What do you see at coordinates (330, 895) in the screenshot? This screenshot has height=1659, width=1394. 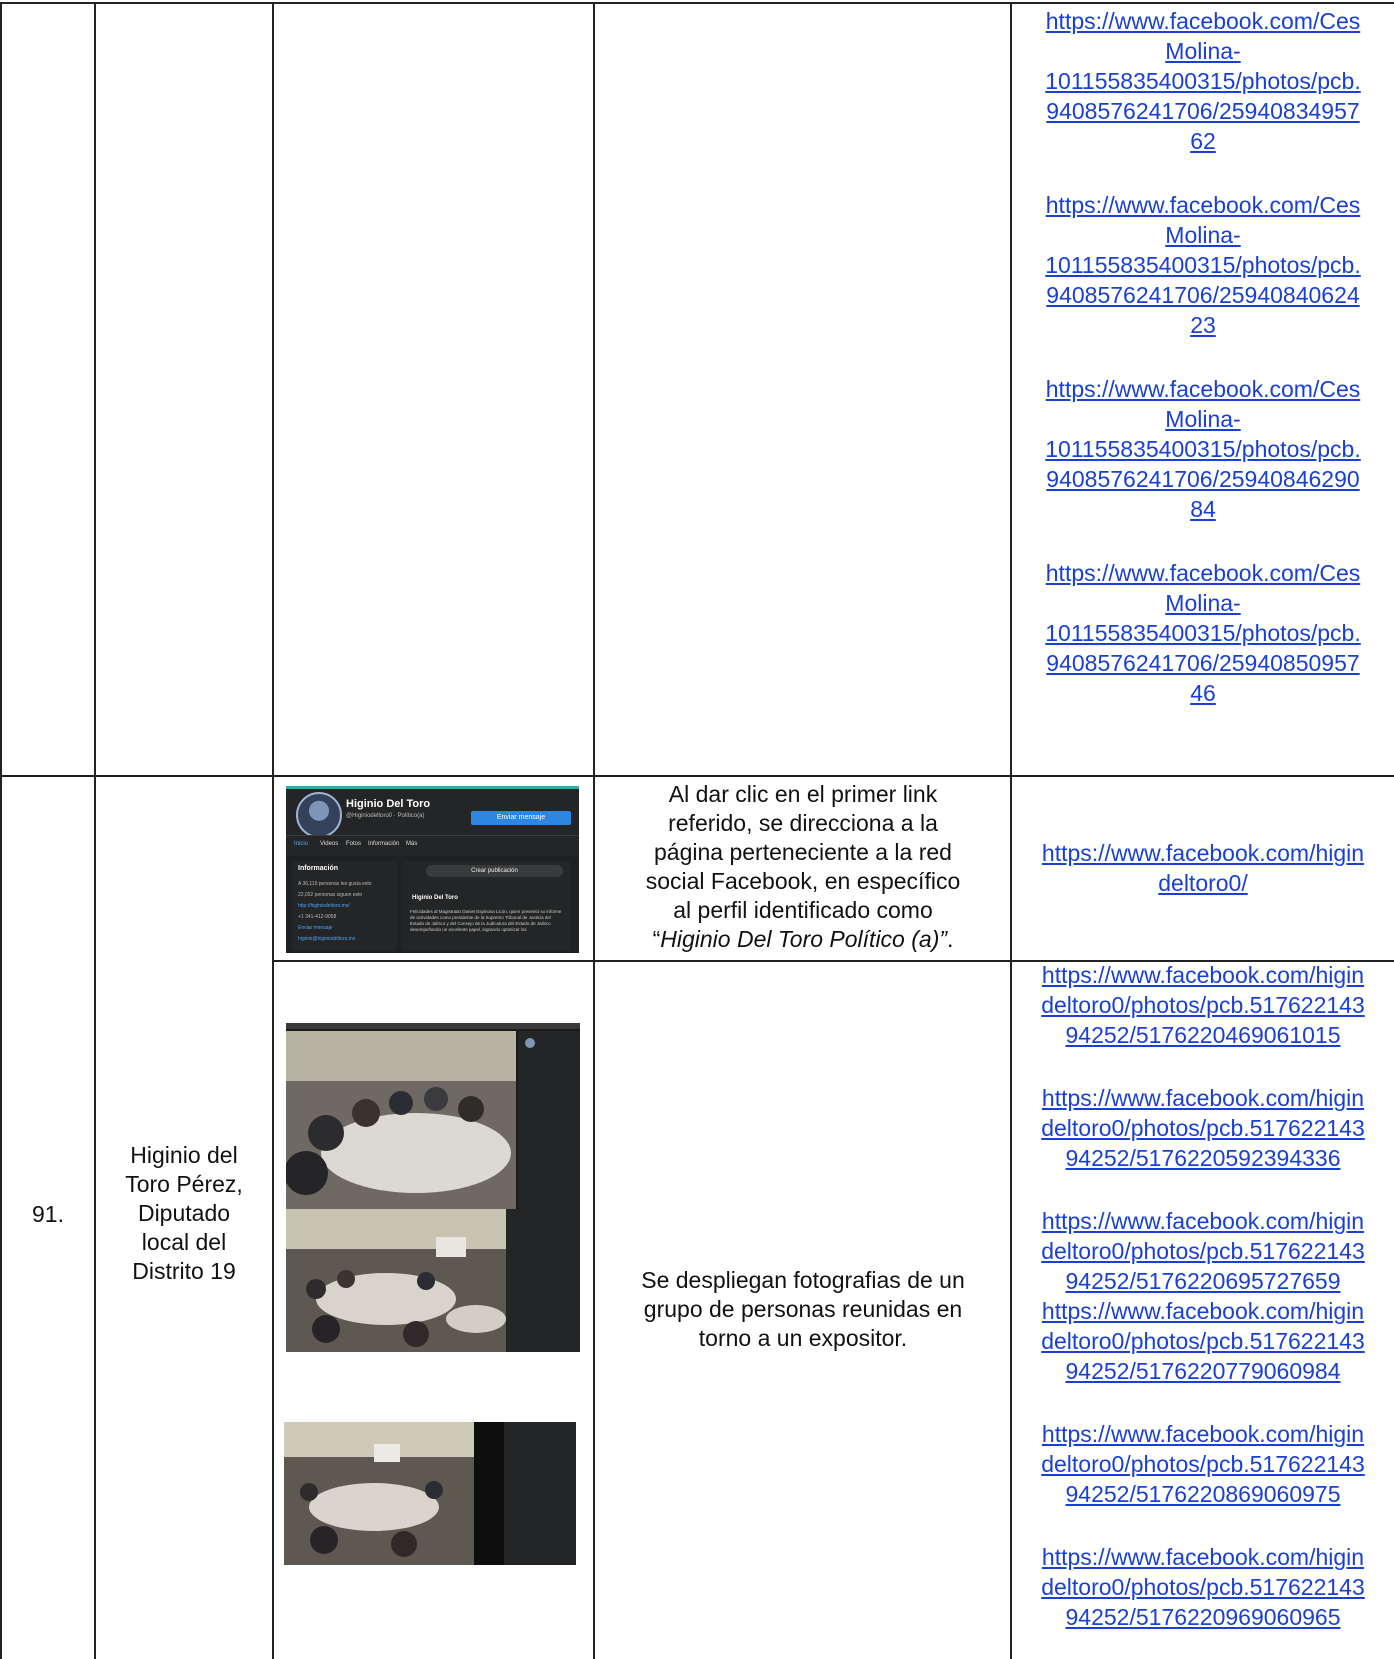 I see `info-row: 22,052 personas siguen esto` at bounding box center [330, 895].